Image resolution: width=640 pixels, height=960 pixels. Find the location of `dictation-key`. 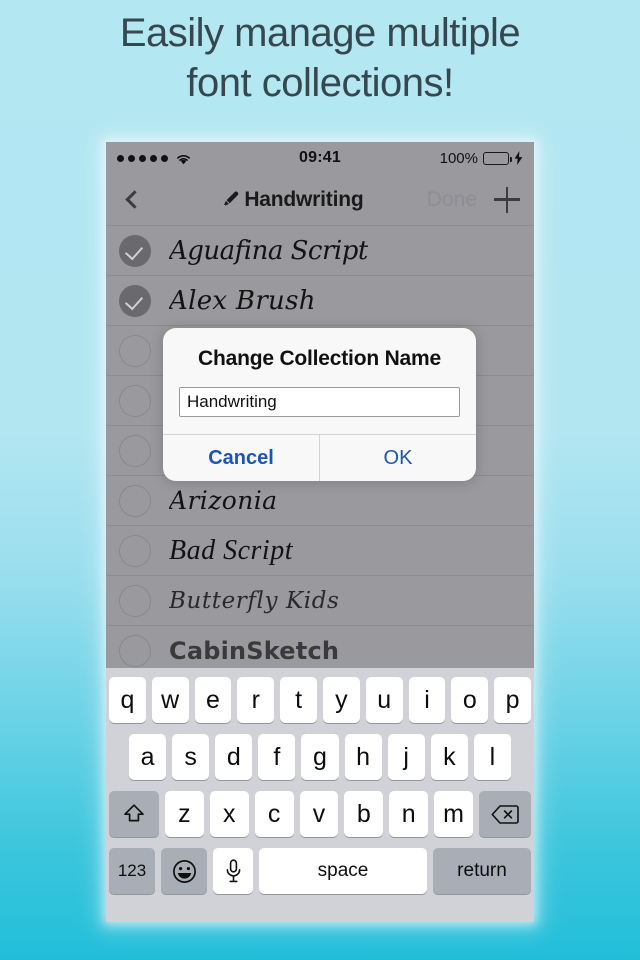

dictation-key is located at coordinates (233, 871).